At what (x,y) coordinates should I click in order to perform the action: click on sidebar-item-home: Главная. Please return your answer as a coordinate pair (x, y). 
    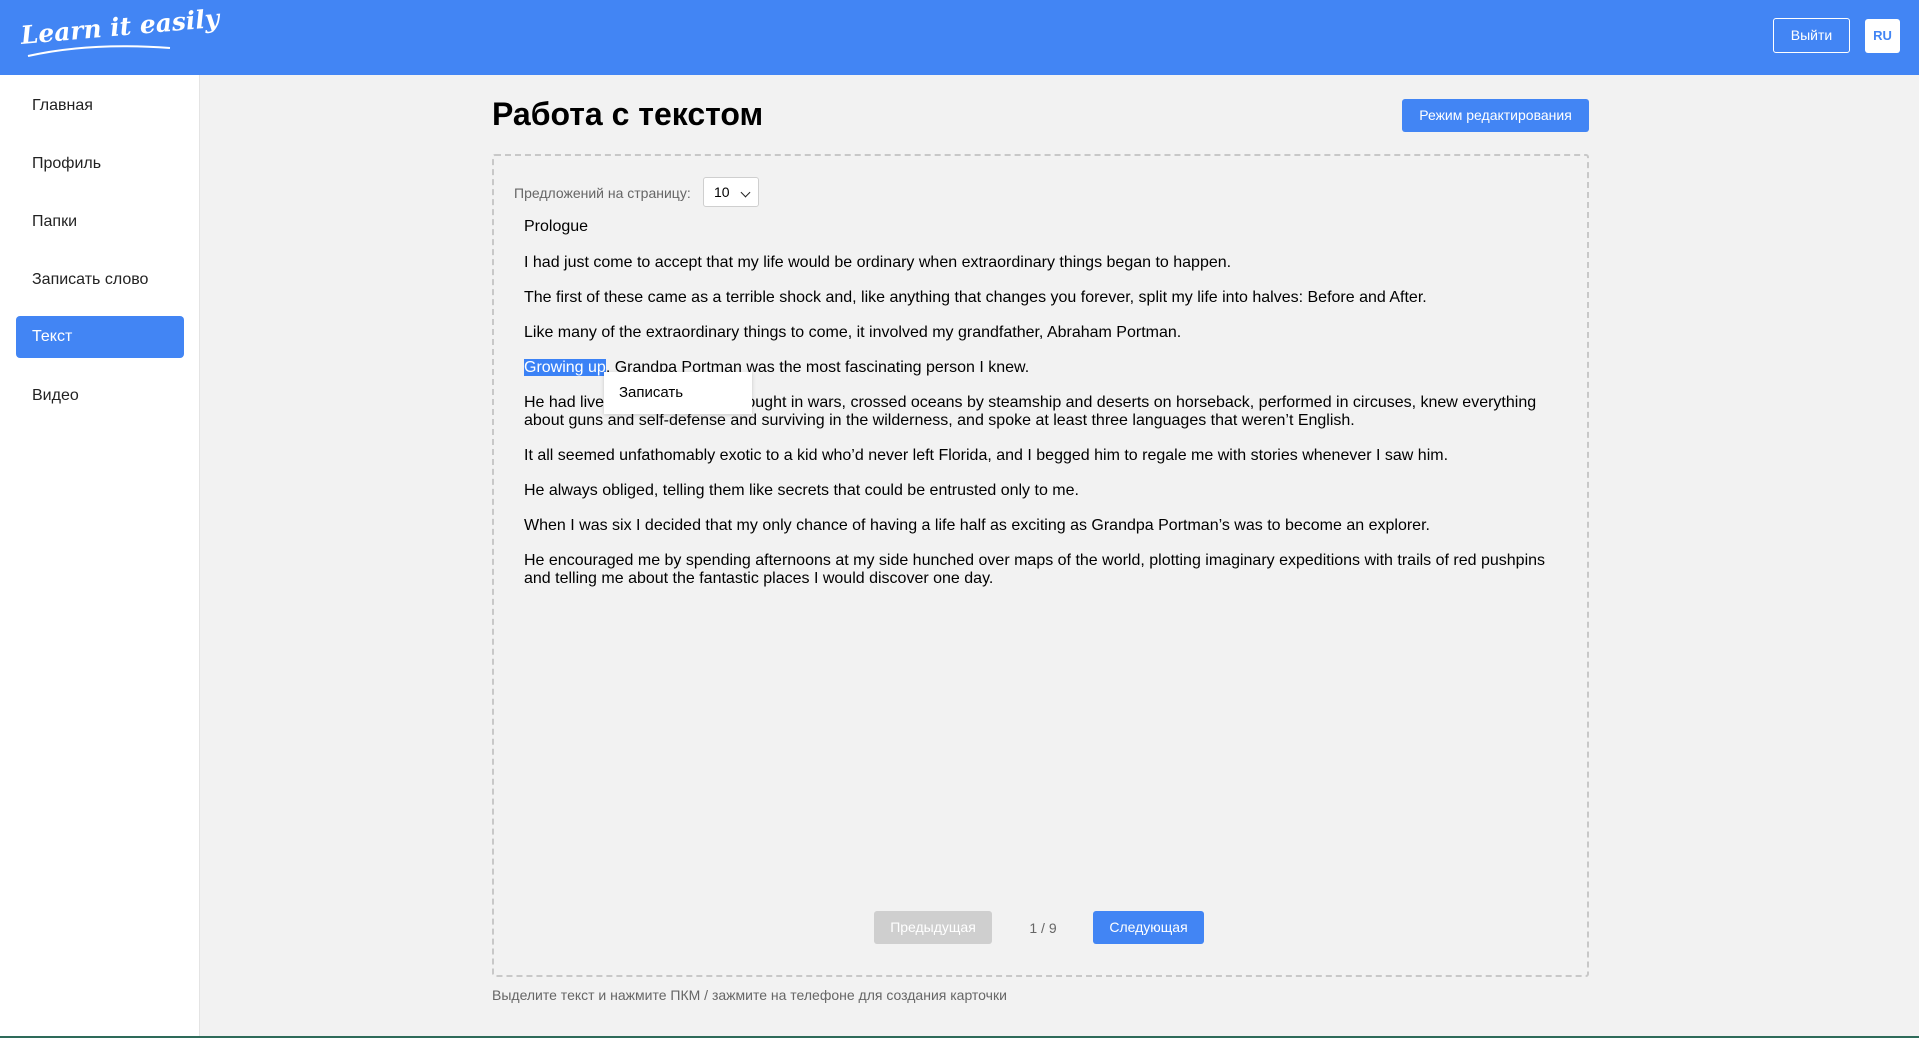
    Looking at the image, I should click on (100, 106).